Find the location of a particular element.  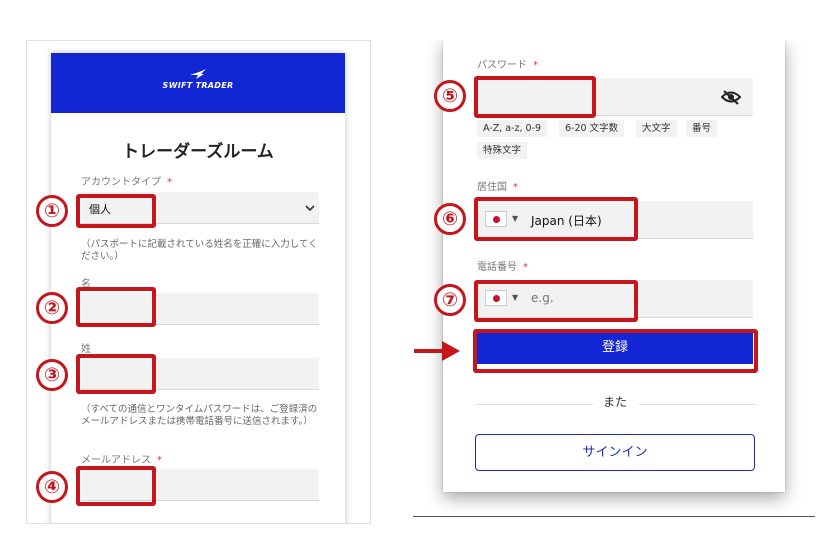

phone-label: 電話番号 * is located at coordinates (502, 267).